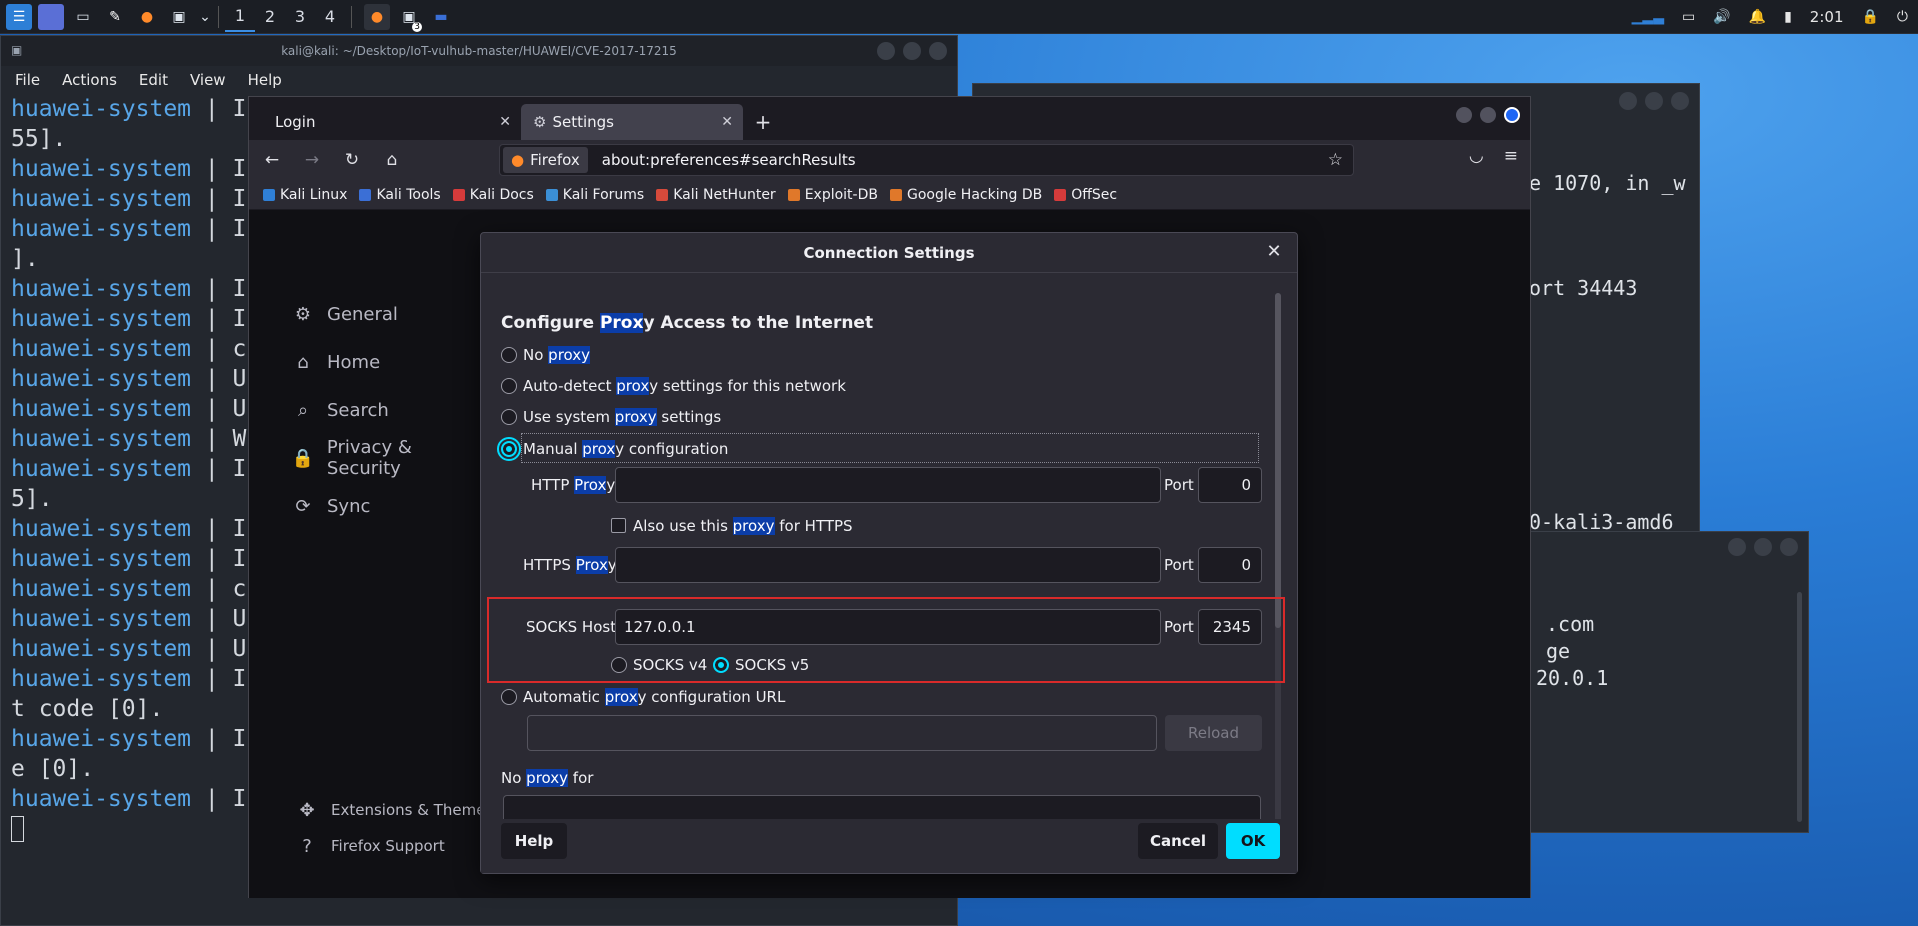  I want to click on file-manager-icon: ▭, so click(83, 17).